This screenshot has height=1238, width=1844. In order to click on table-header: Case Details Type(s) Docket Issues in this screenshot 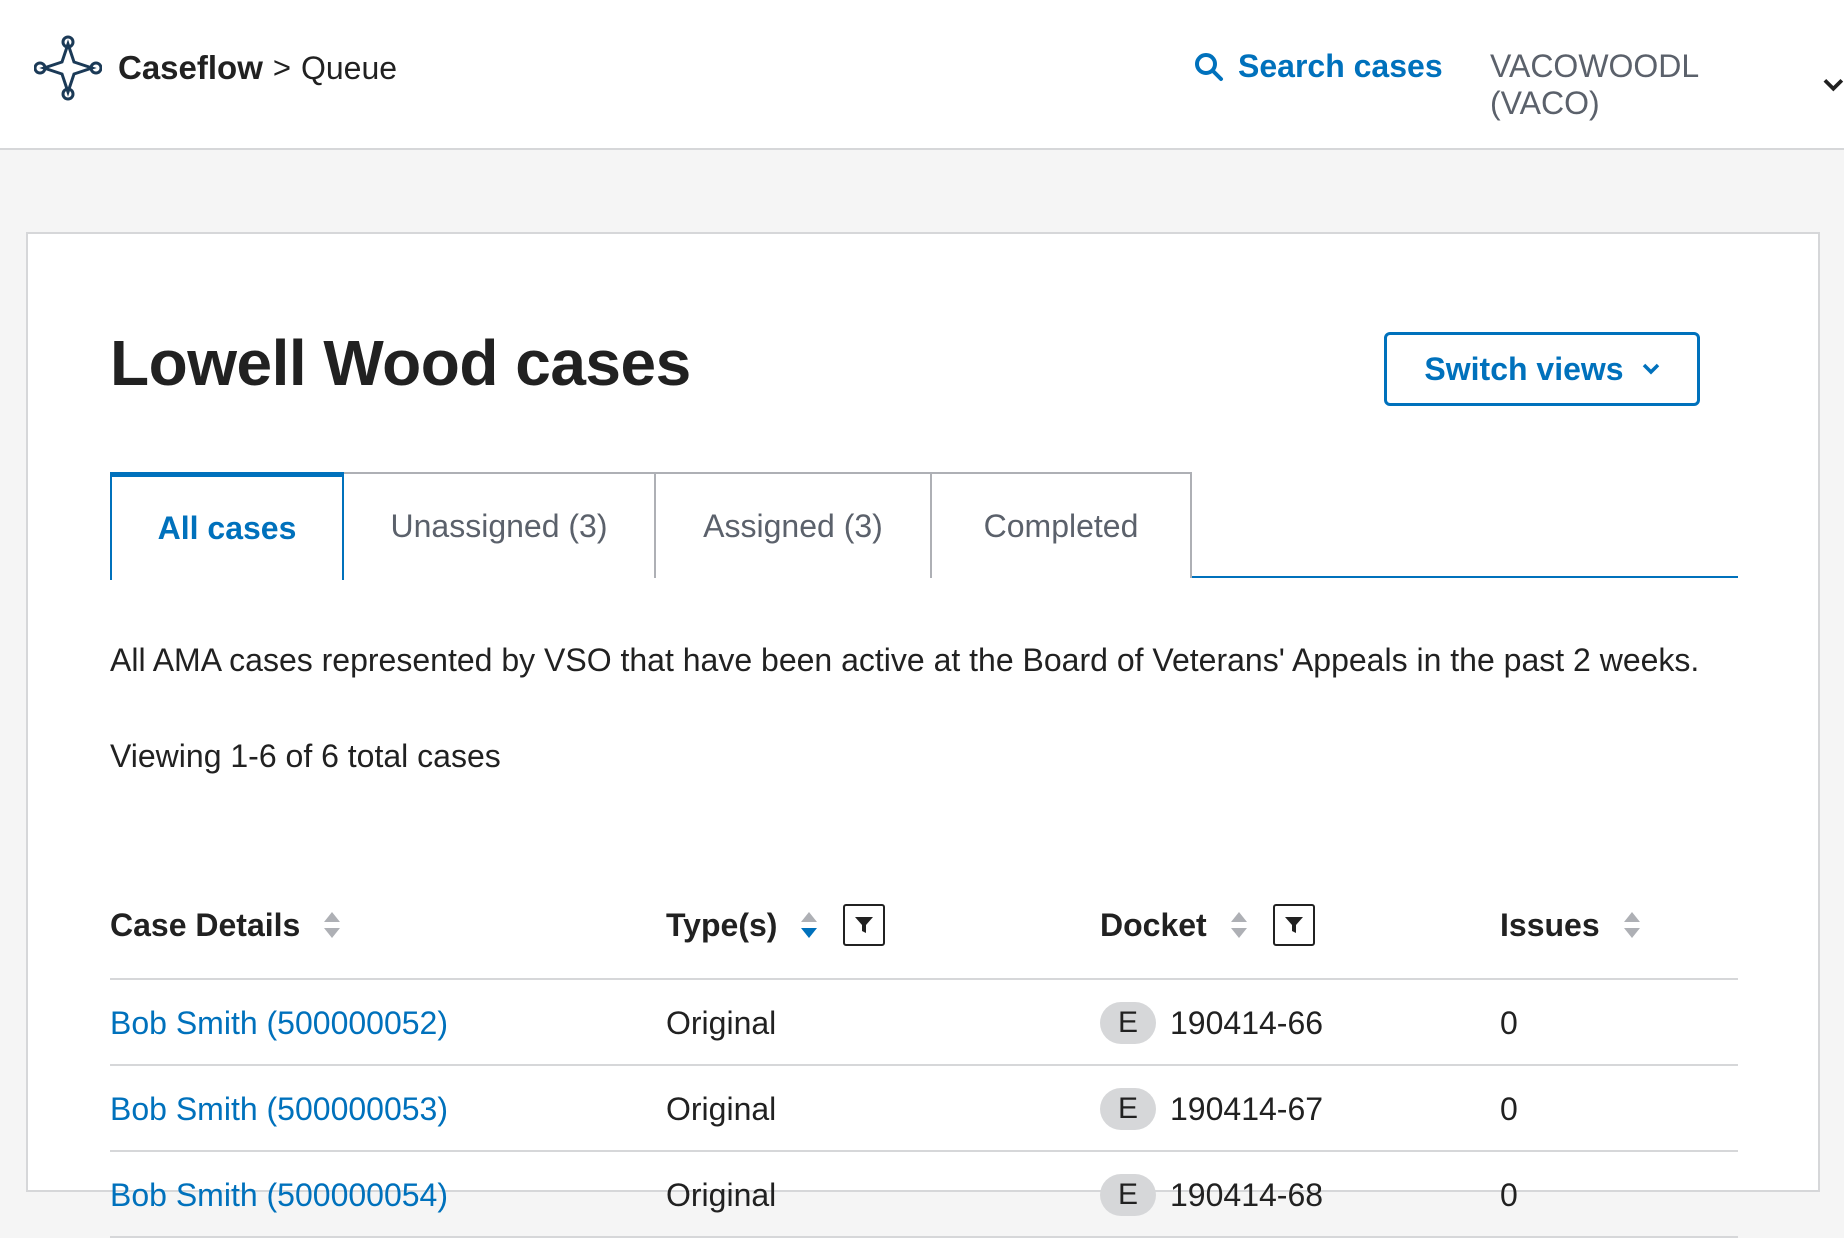, I will do `click(924, 925)`.